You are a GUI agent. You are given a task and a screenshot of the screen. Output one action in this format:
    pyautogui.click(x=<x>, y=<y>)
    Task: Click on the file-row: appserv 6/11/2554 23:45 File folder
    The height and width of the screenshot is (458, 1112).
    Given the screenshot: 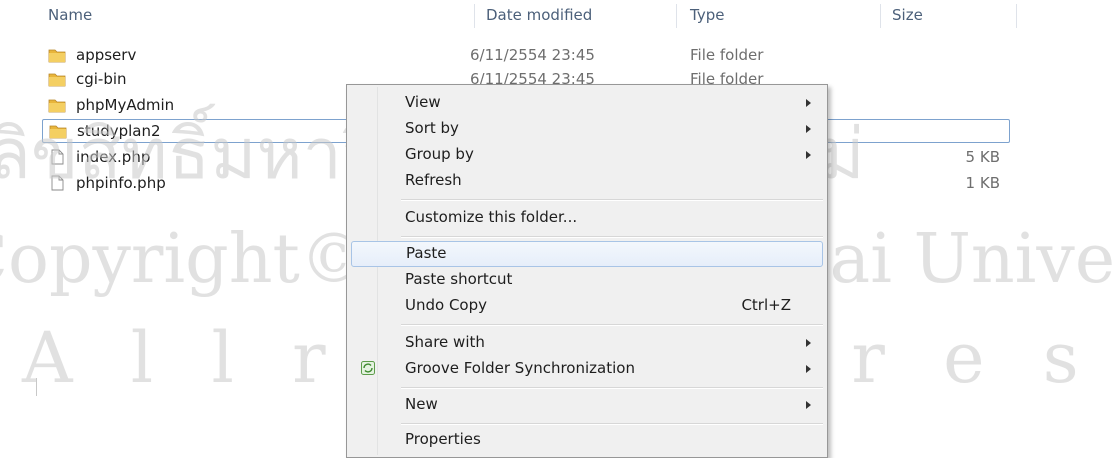 What is the action you would take?
    pyautogui.click(x=526, y=56)
    